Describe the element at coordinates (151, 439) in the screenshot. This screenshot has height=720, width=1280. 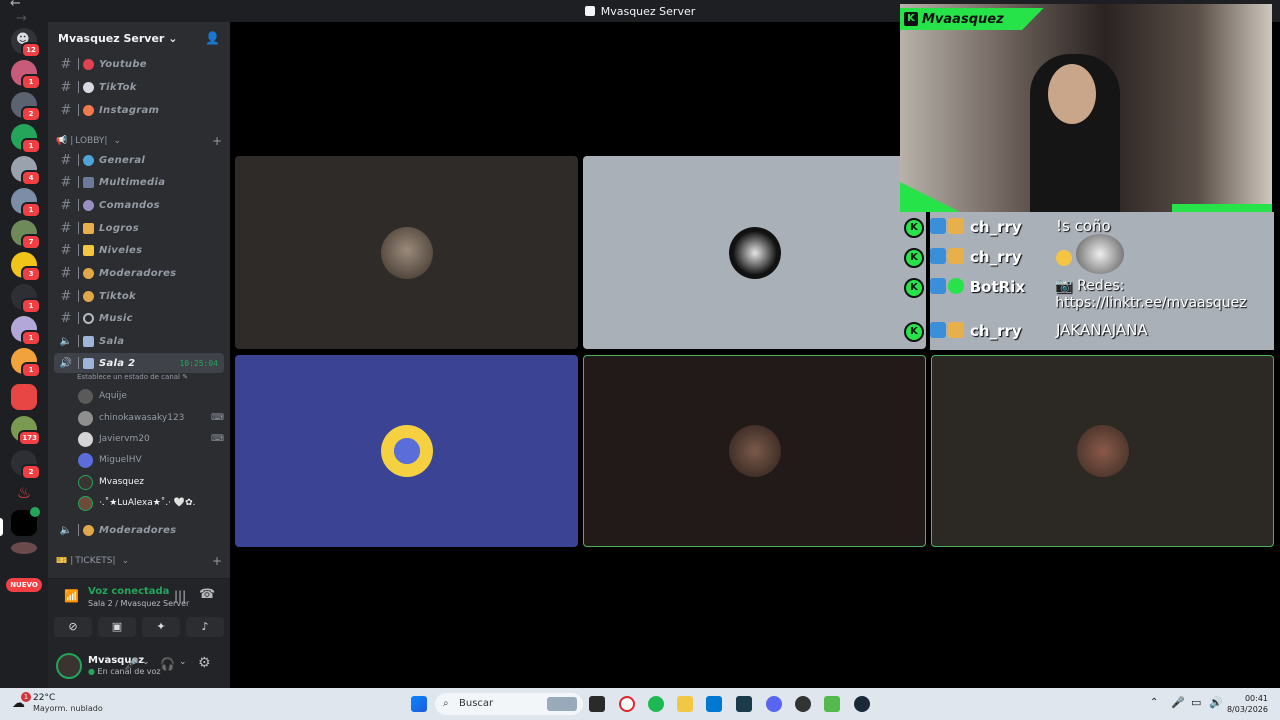
I see `voice-user: Javiervm20 ⌨` at that location.